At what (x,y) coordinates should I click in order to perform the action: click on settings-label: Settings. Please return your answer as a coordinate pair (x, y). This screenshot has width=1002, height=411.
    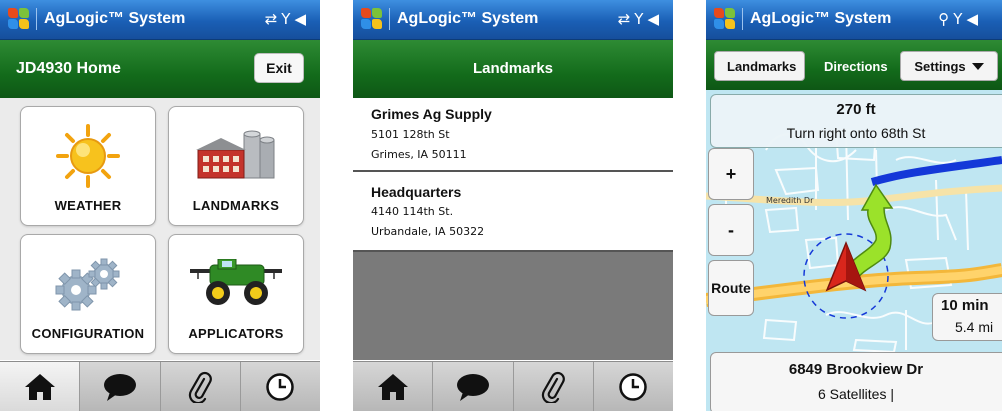
    Looking at the image, I should click on (940, 66).